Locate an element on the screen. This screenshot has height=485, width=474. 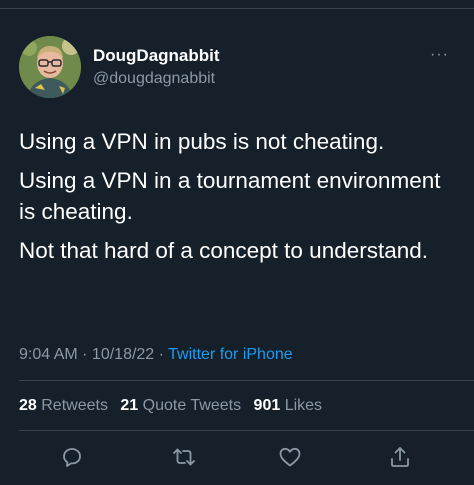
avatar is located at coordinates (50, 67).